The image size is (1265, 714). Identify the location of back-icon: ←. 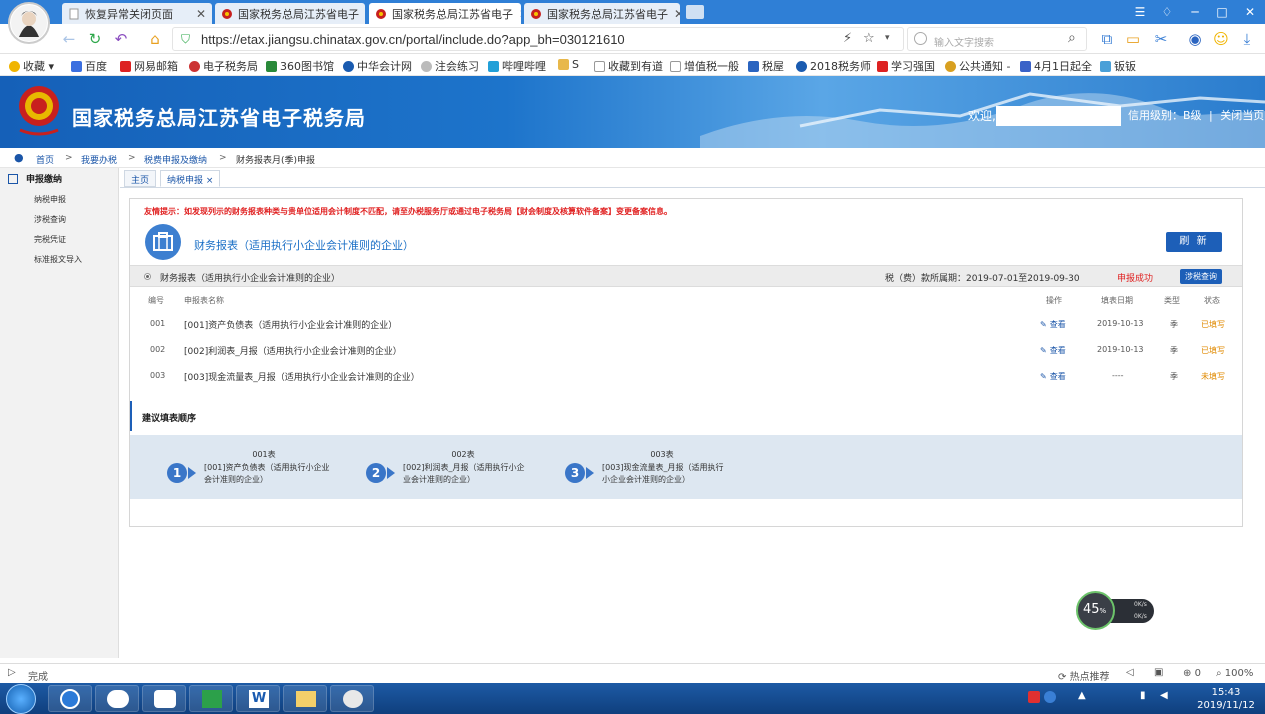
(69, 39).